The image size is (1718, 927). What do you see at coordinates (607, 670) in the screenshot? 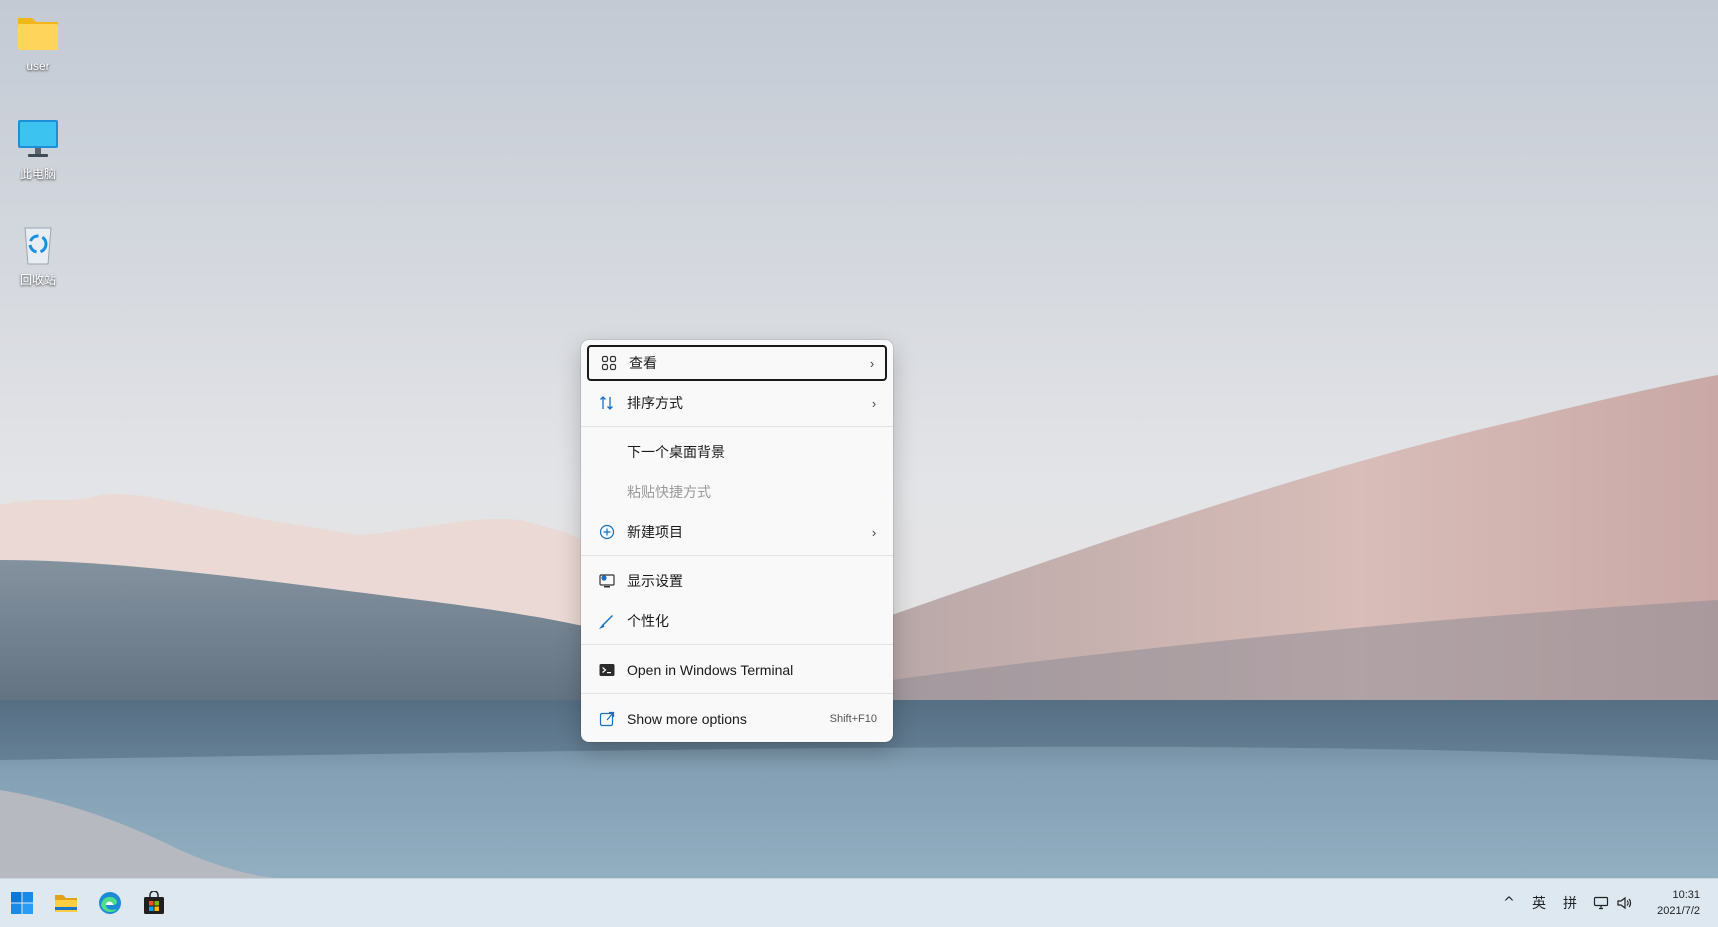
I see `terminal-icon` at bounding box center [607, 670].